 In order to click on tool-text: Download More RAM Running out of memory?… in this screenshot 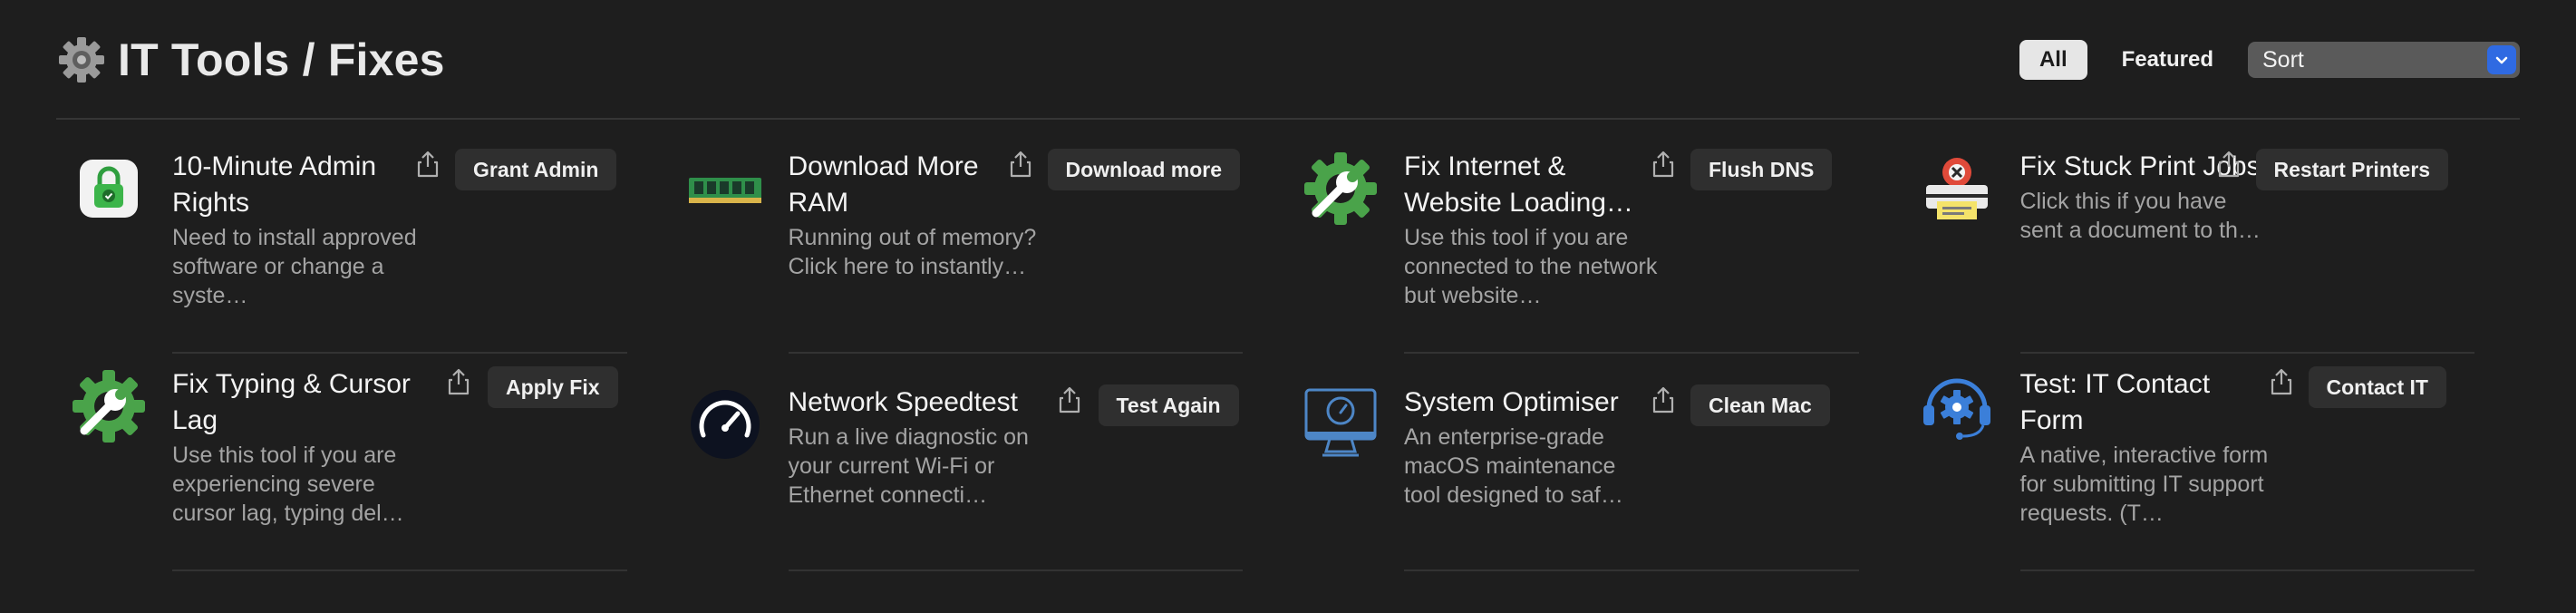, I will do `click(915, 215)`.